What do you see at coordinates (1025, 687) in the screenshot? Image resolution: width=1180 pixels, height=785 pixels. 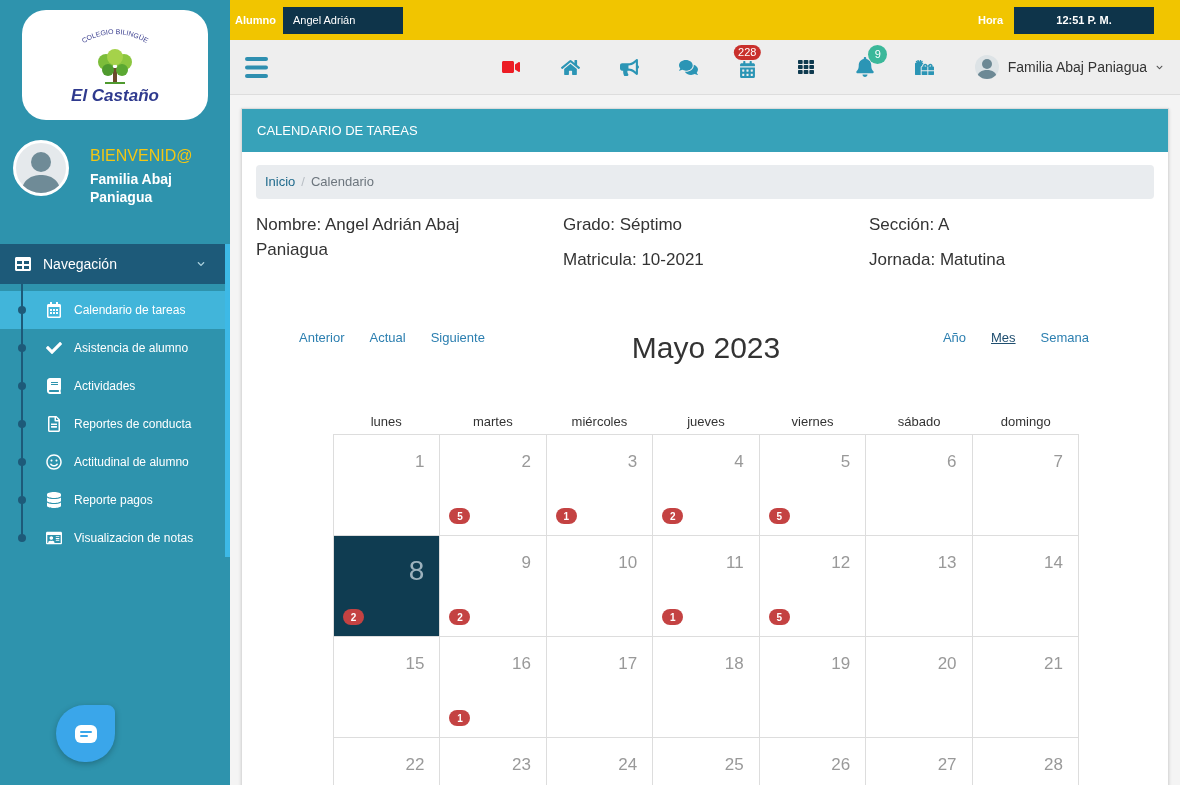 I see `calendar-day-cell: 21` at bounding box center [1025, 687].